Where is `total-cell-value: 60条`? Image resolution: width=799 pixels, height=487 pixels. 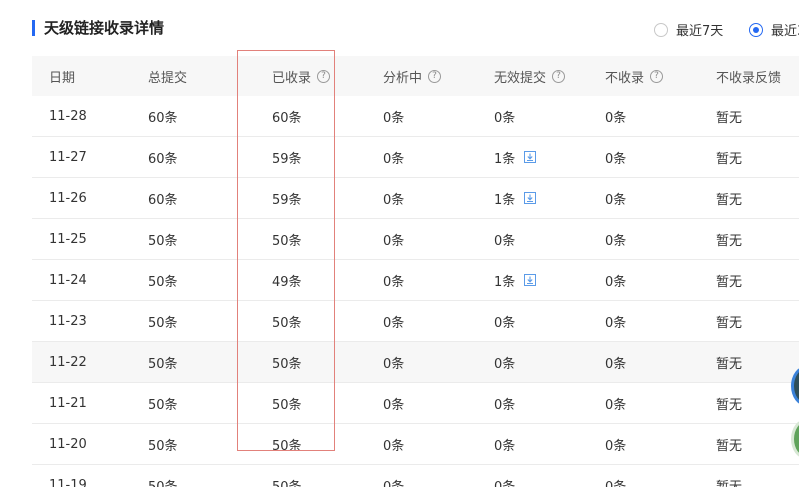
total-cell-value: 60条 is located at coordinates (163, 118).